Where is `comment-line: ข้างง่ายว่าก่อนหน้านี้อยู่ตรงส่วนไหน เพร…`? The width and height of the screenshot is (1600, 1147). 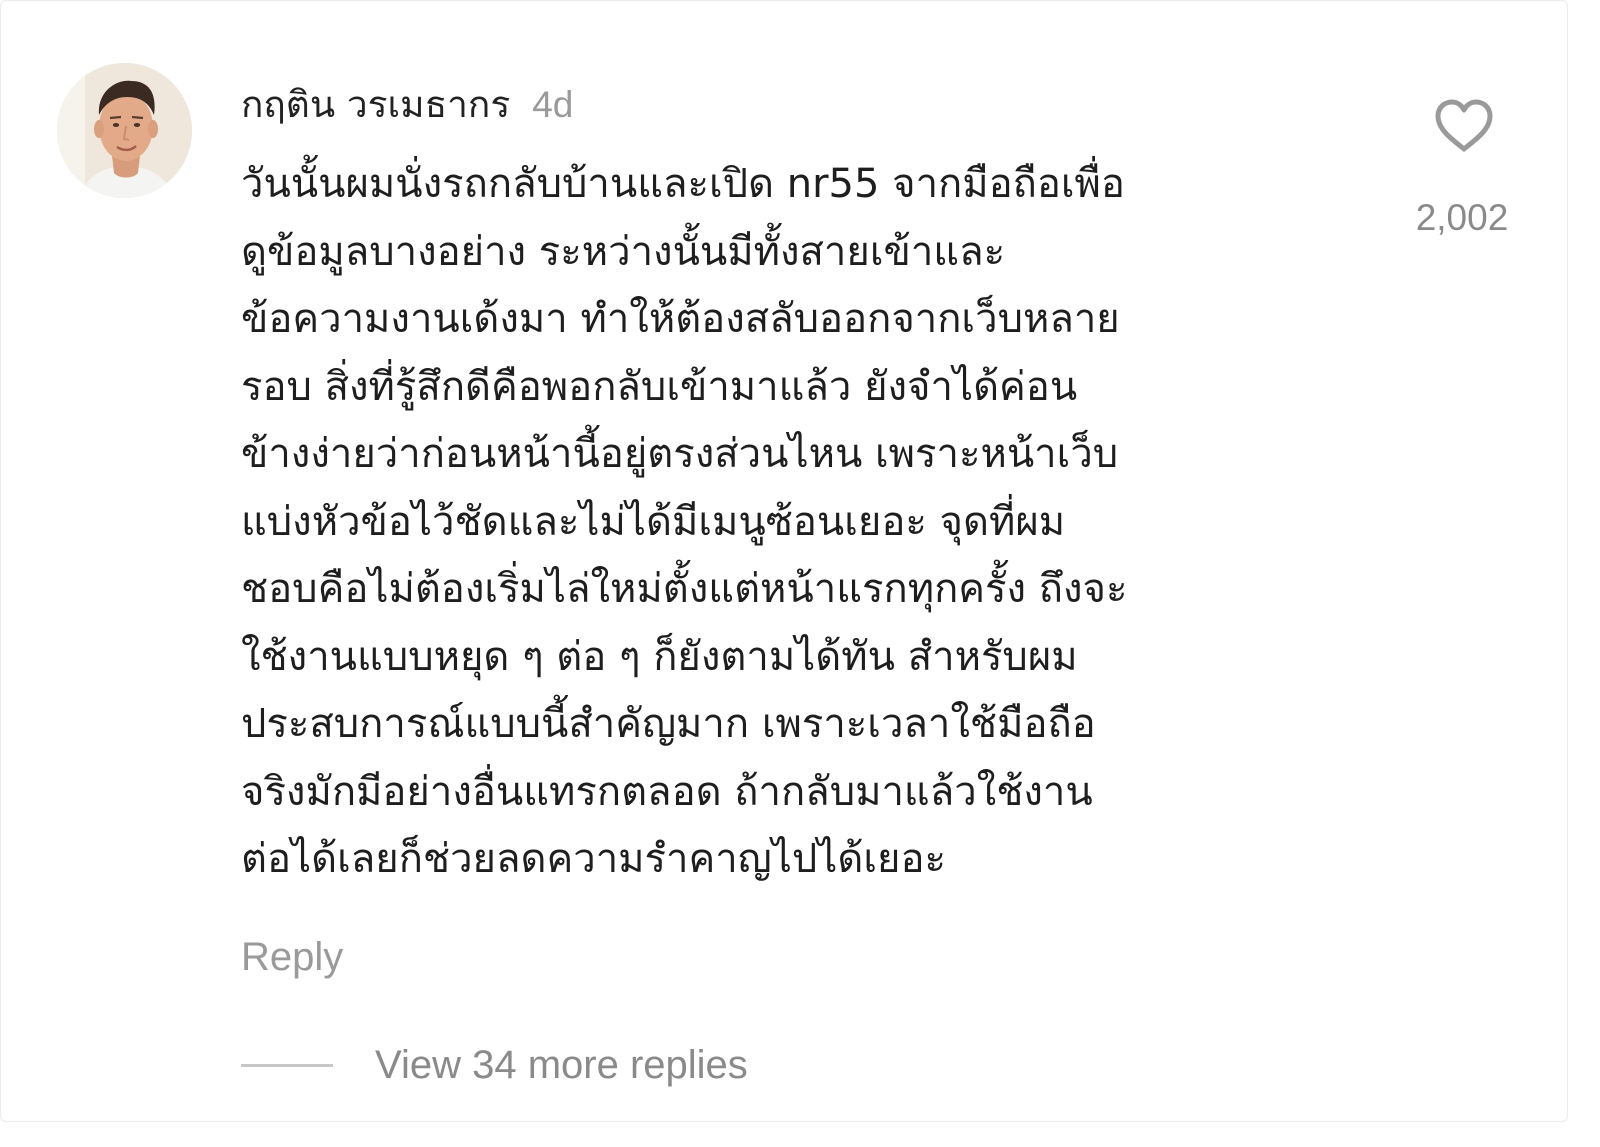 comment-line: ข้างง่ายว่าก่อนหน้านี้อยู่ตรงส่วนไหน เพร… is located at coordinates (680, 454).